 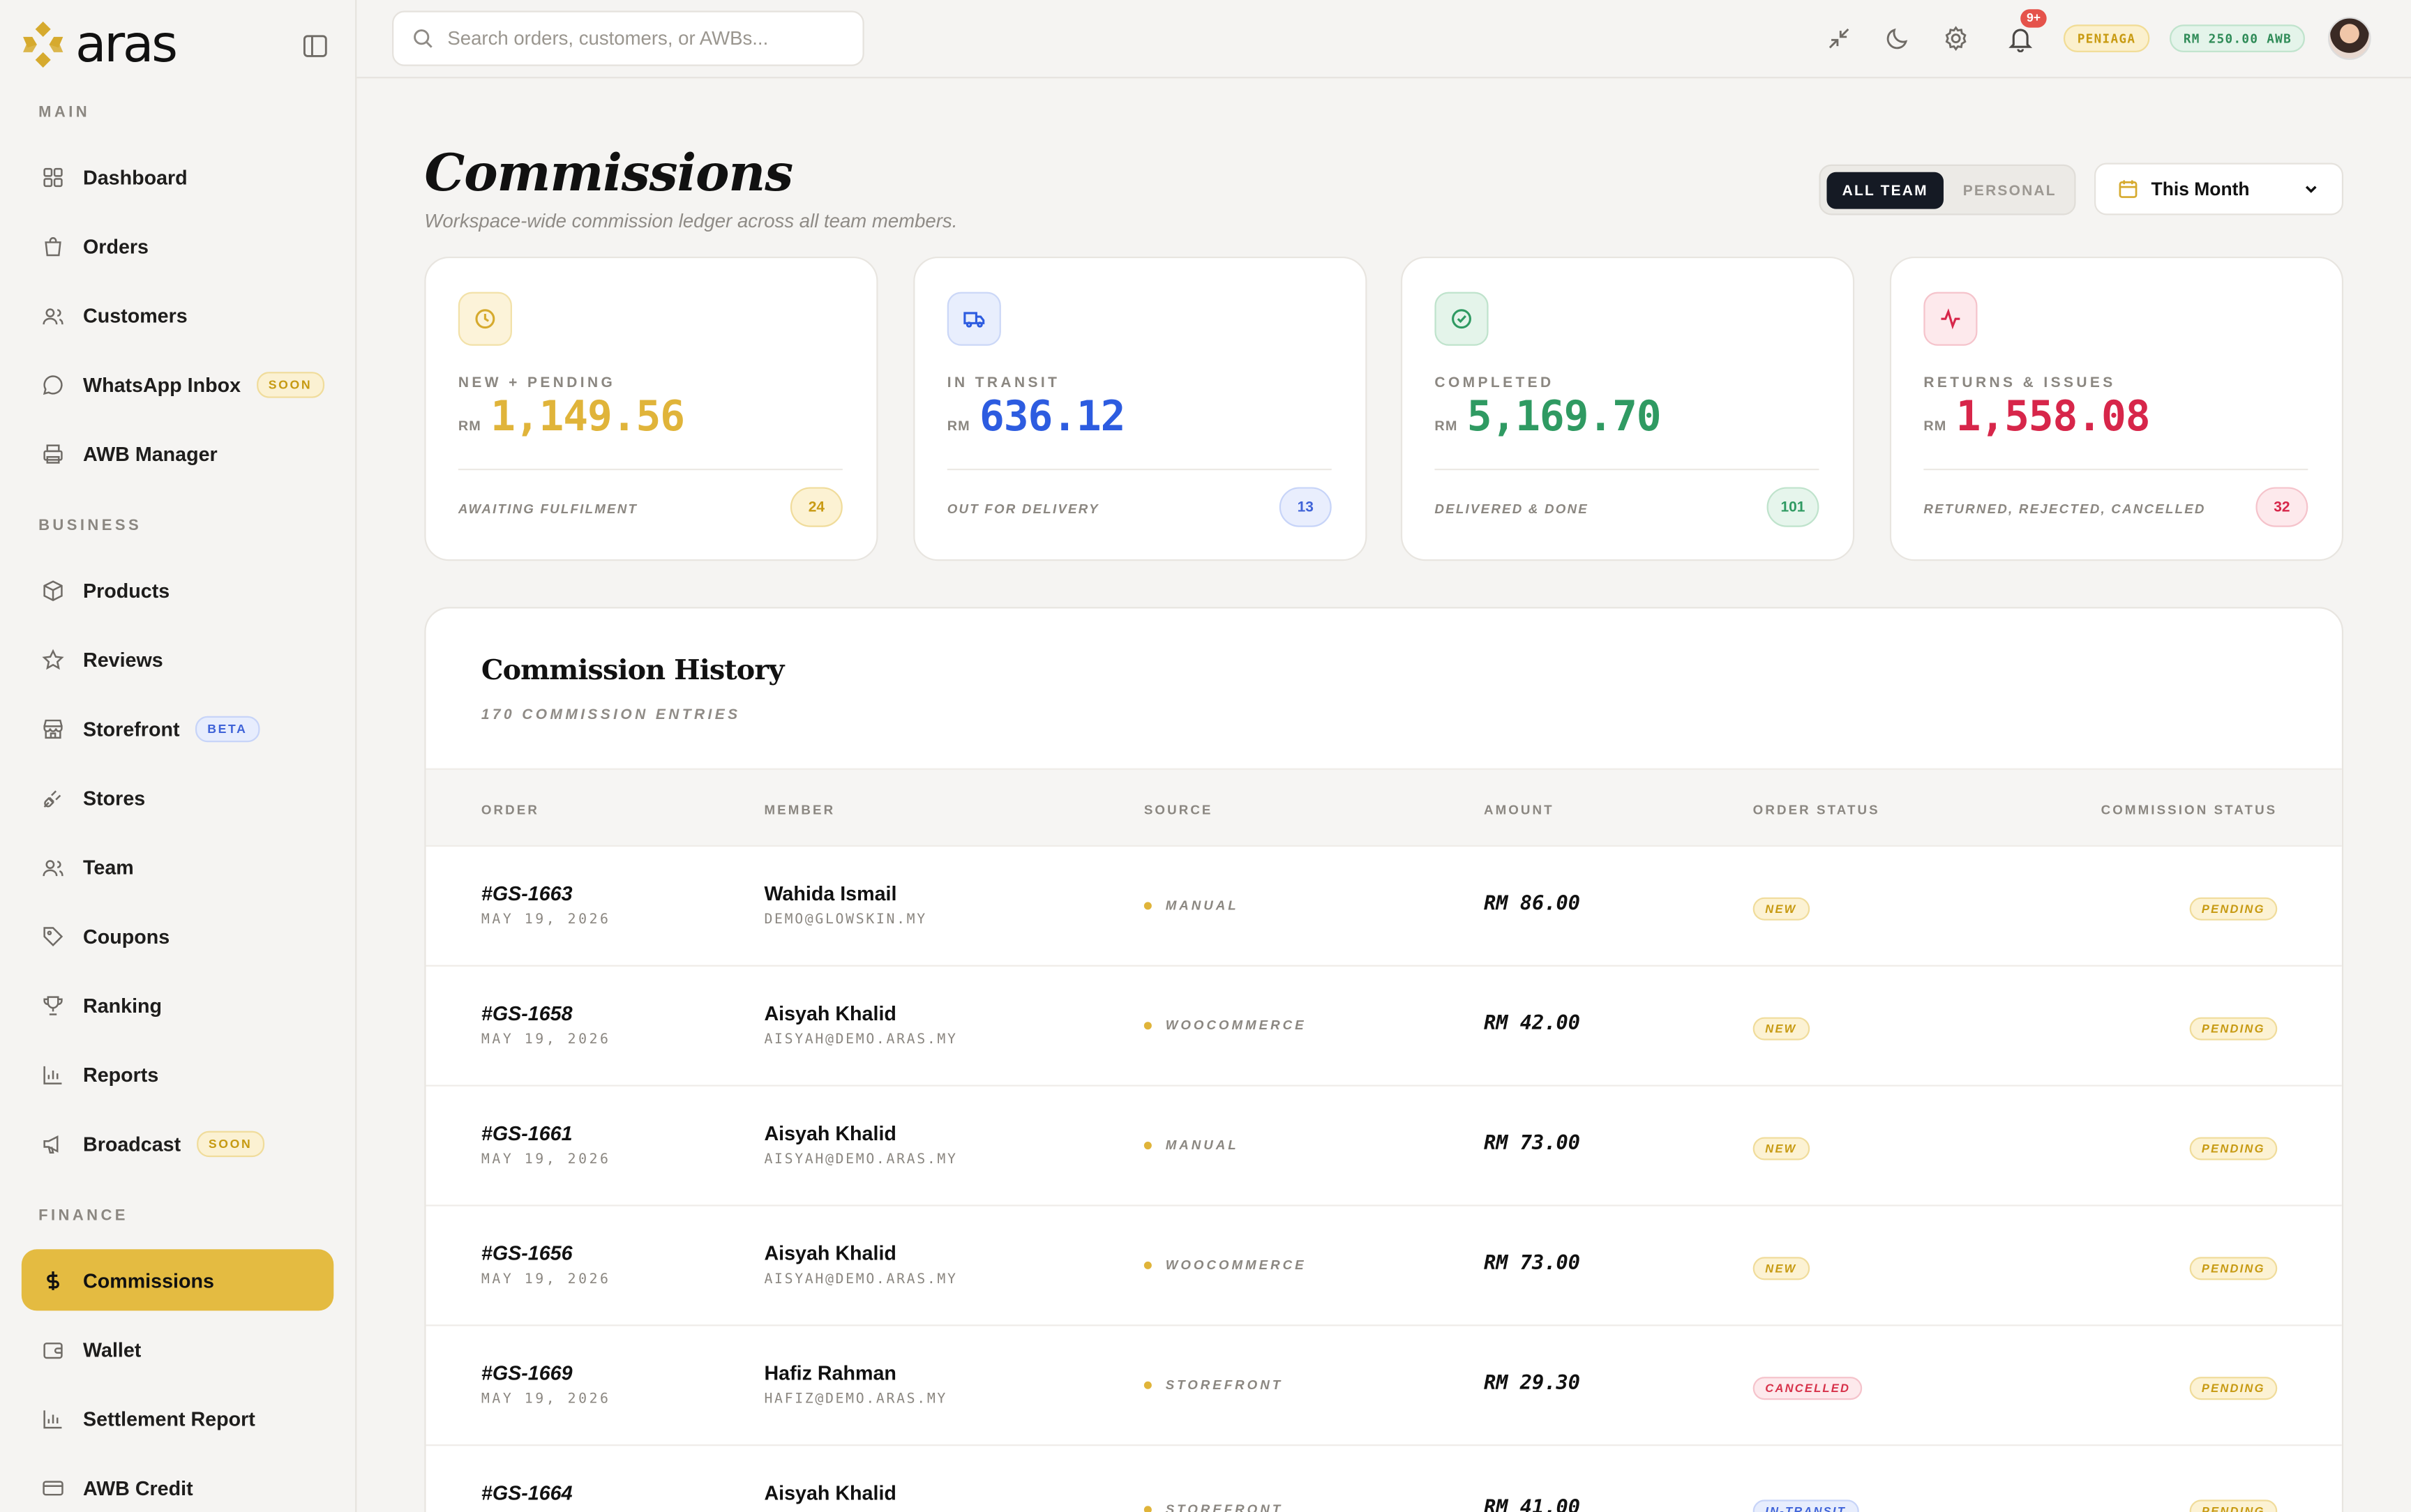 I want to click on sidebar-item-reviews: Reviews, so click(x=177, y=659).